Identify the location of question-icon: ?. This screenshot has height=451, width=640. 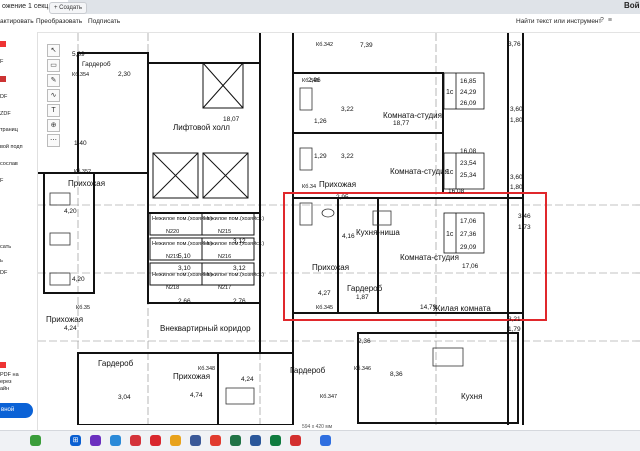
(604, 20).